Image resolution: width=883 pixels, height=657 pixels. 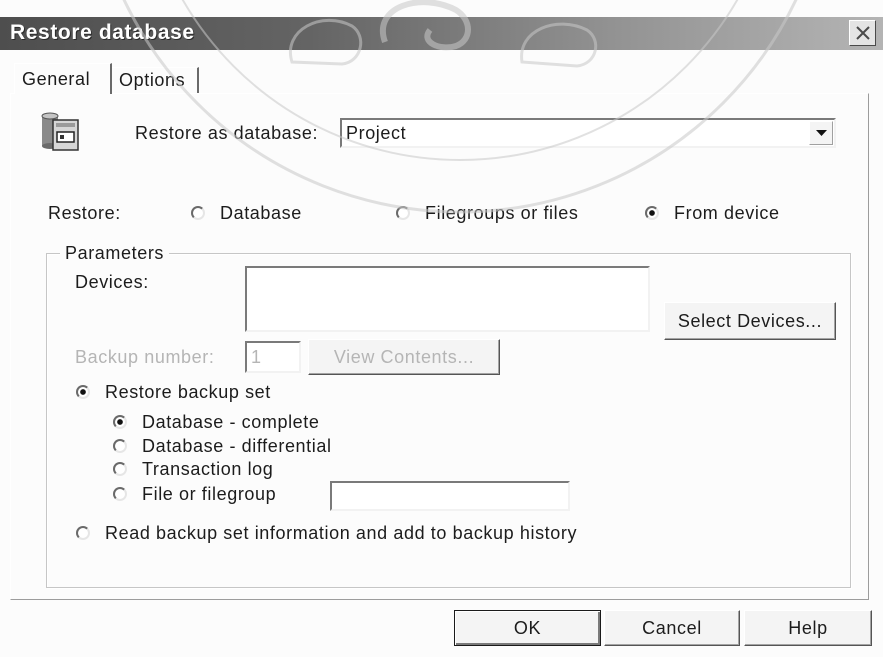 What do you see at coordinates (502, 212) in the screenshot?
I see `restore-filegroups-label: Filegroups or files` at bounding box center [502, 212].